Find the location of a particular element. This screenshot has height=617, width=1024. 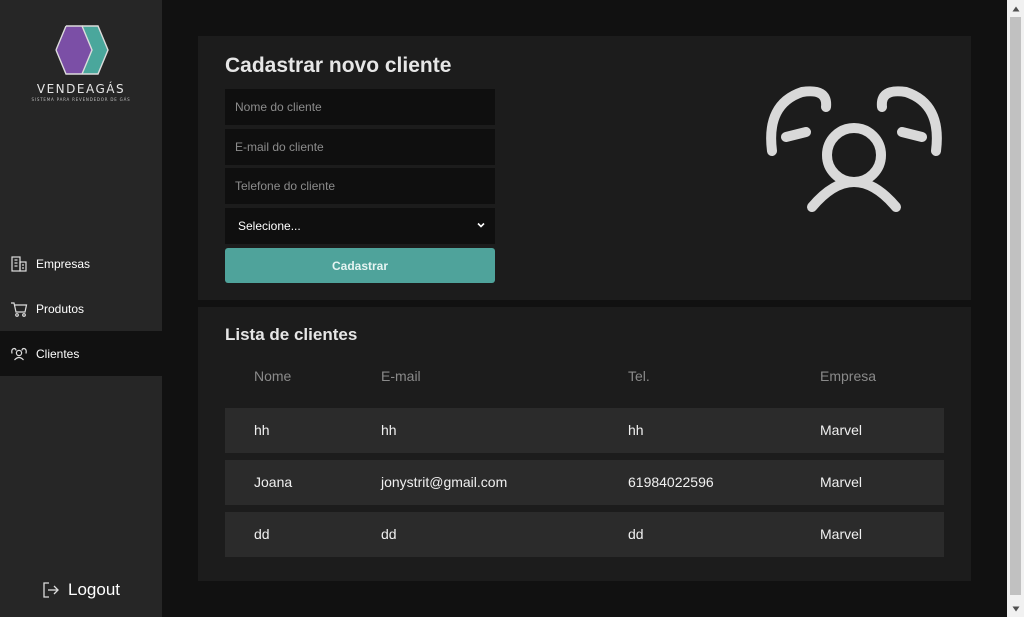

users-icon is located at coordinates (19, 354).